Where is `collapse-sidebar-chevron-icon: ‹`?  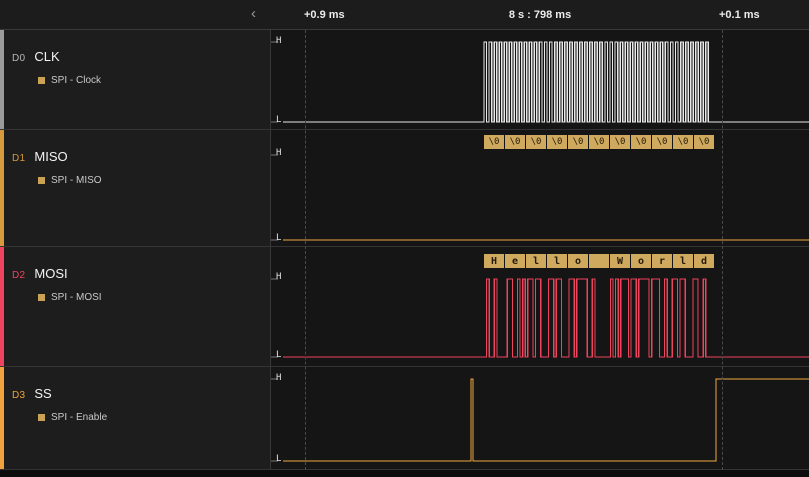
collapse-sidebar-chevron-icon: ‹ is located at coordinates (253, 14).